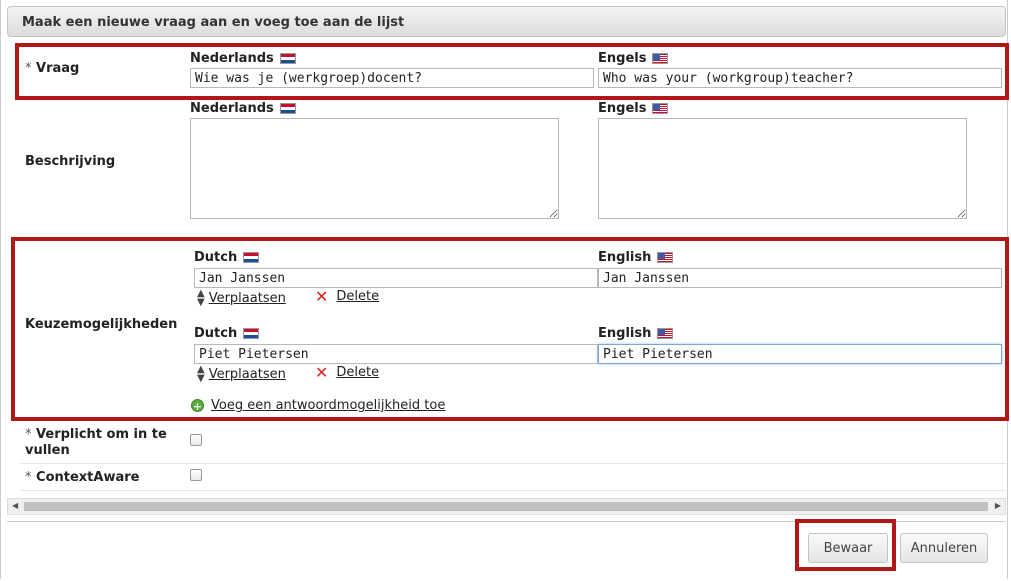 Image resolution: width=1011 pixels, height=581 pixels. I want to click on scrollbar-thumb, so click(506, 506).